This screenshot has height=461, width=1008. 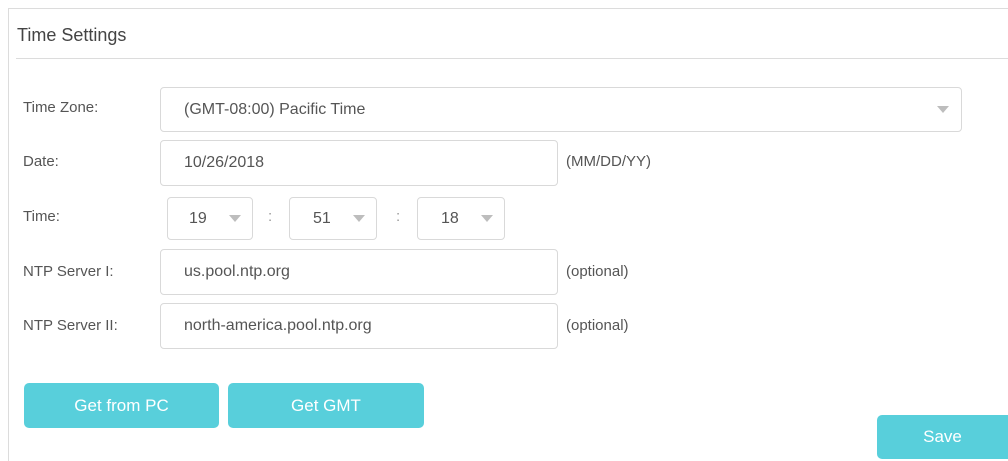 What do you see at coordinates (561, 109) in the screenshot?
I see `time-zone-select: (GMT-08:00) Pacific Time` at bounding box center [561, 109].